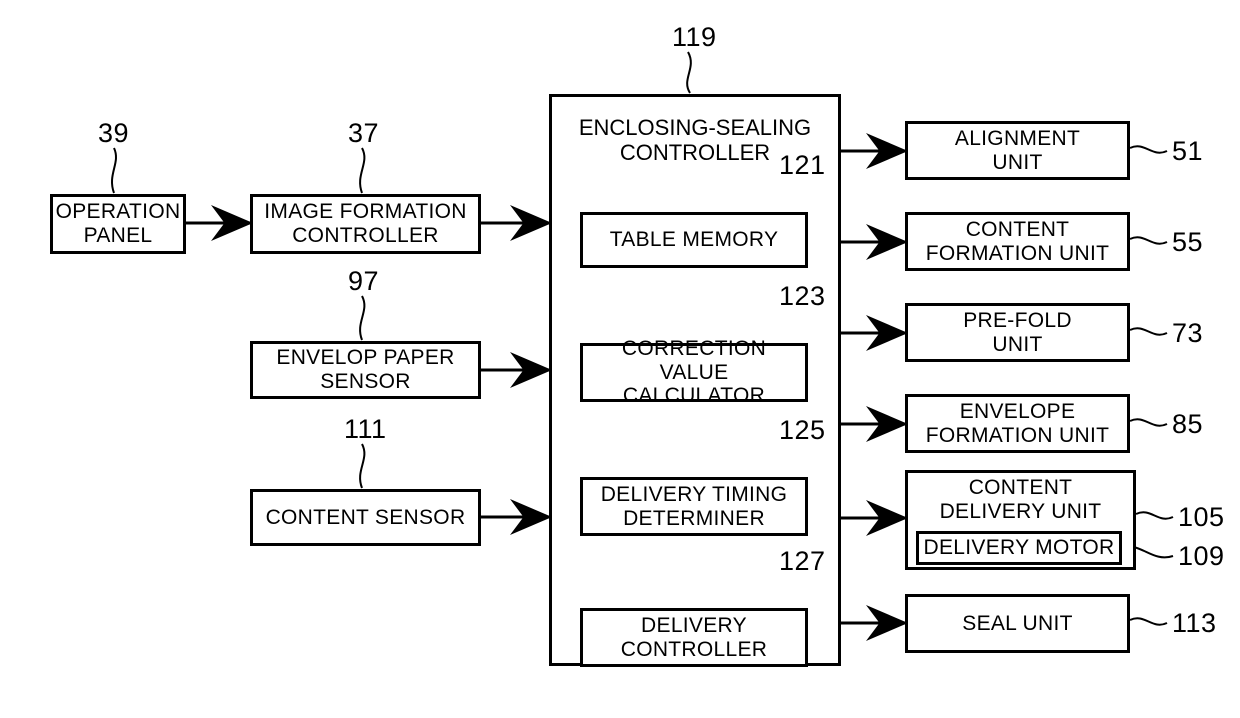 Image resolution: width=1240 pixels, height=718 pixels. Describe the element at coordinates (1201, 556) in the screenshot. I see `ref-numeral-109: 109` at that location.